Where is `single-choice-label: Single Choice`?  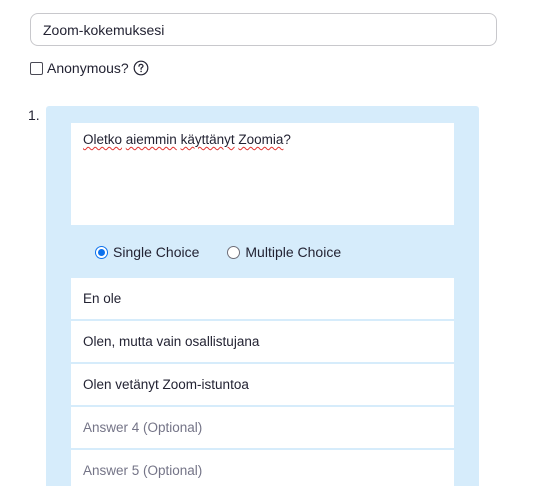 single-choice-label: Single Choice is located at coordinates (156, 252).